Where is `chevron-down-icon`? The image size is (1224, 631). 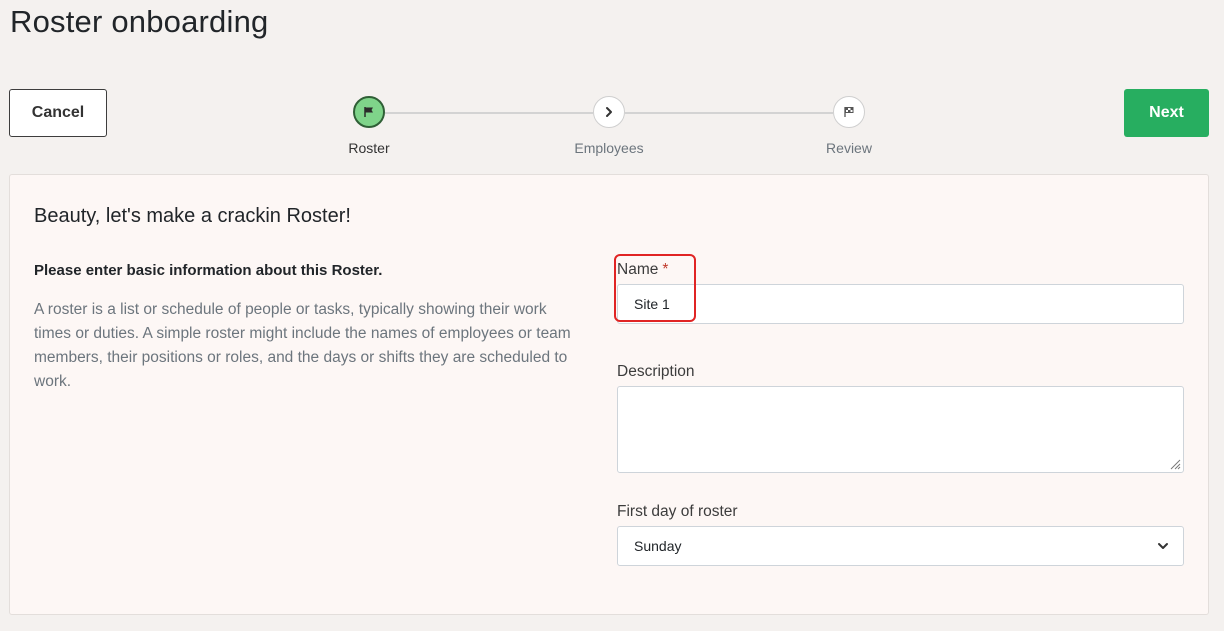 chevron-down-icon is located at coordinates (1163, 546).